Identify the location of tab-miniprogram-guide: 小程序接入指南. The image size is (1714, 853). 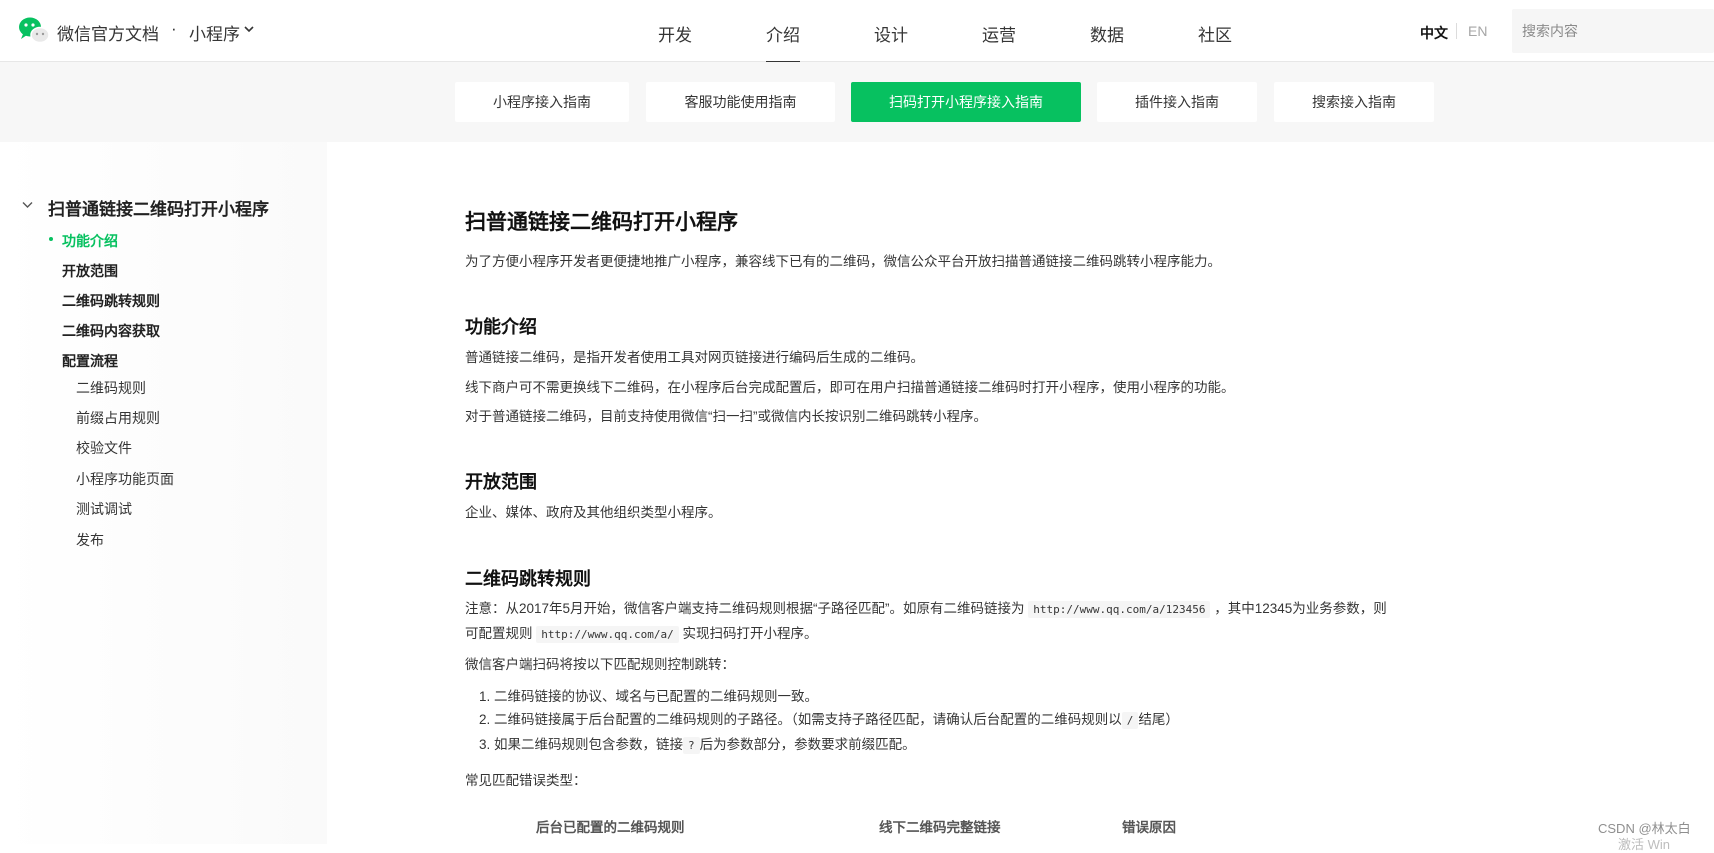
(542, 102).